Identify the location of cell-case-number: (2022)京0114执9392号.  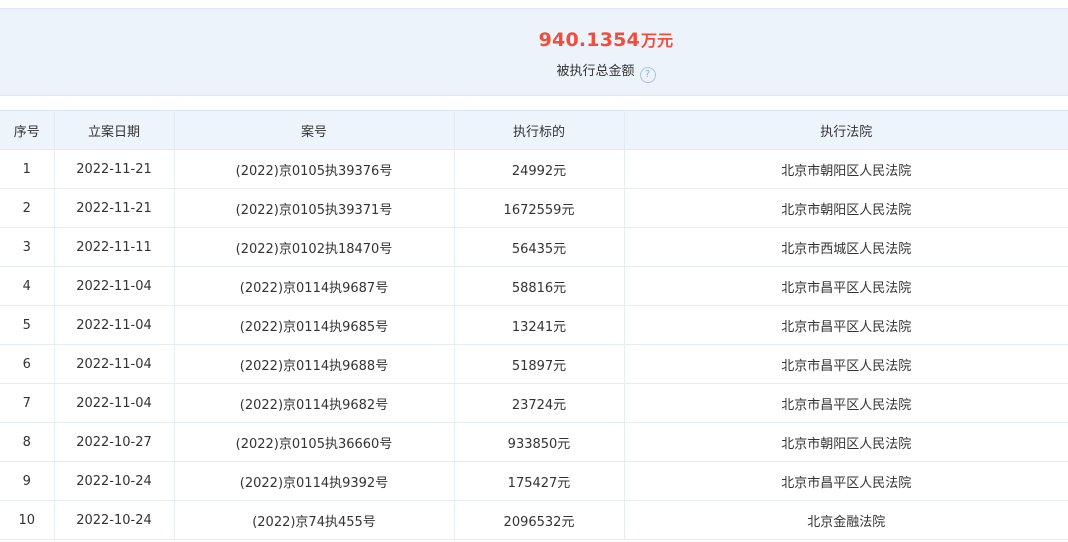
(314, 481).